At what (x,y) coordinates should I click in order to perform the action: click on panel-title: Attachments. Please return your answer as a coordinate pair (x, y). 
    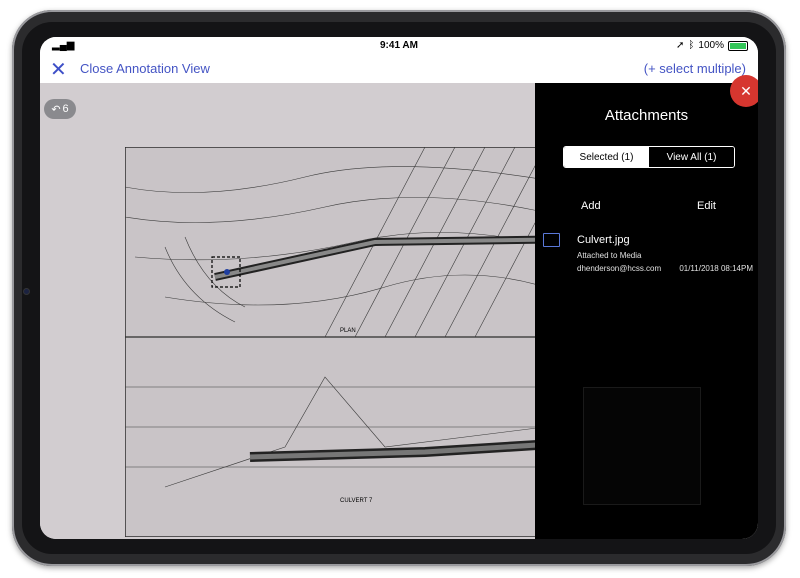
    Looking at the image, I should click on (646, 115).